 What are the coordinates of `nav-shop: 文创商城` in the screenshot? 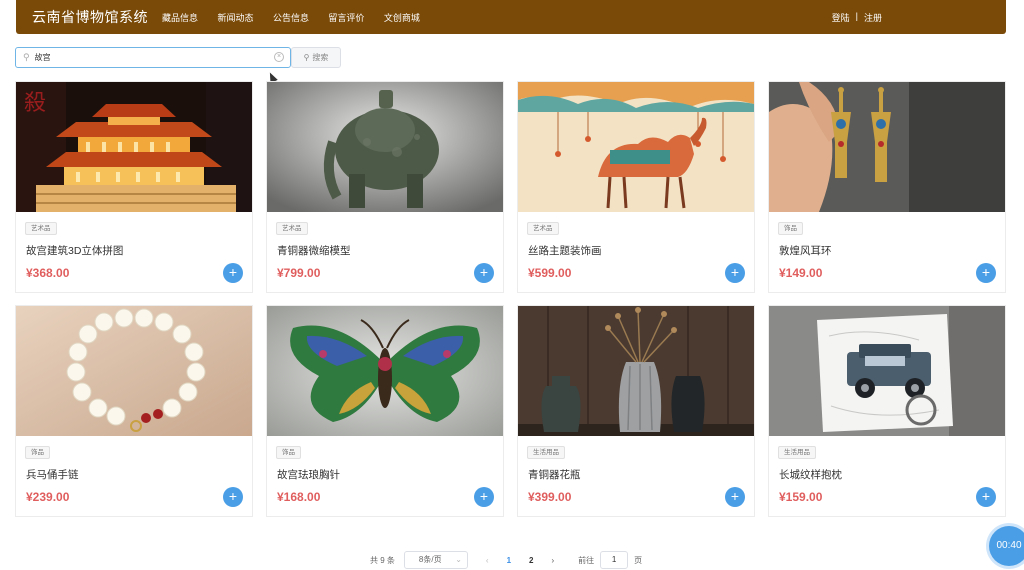 It's located at (402, 18).